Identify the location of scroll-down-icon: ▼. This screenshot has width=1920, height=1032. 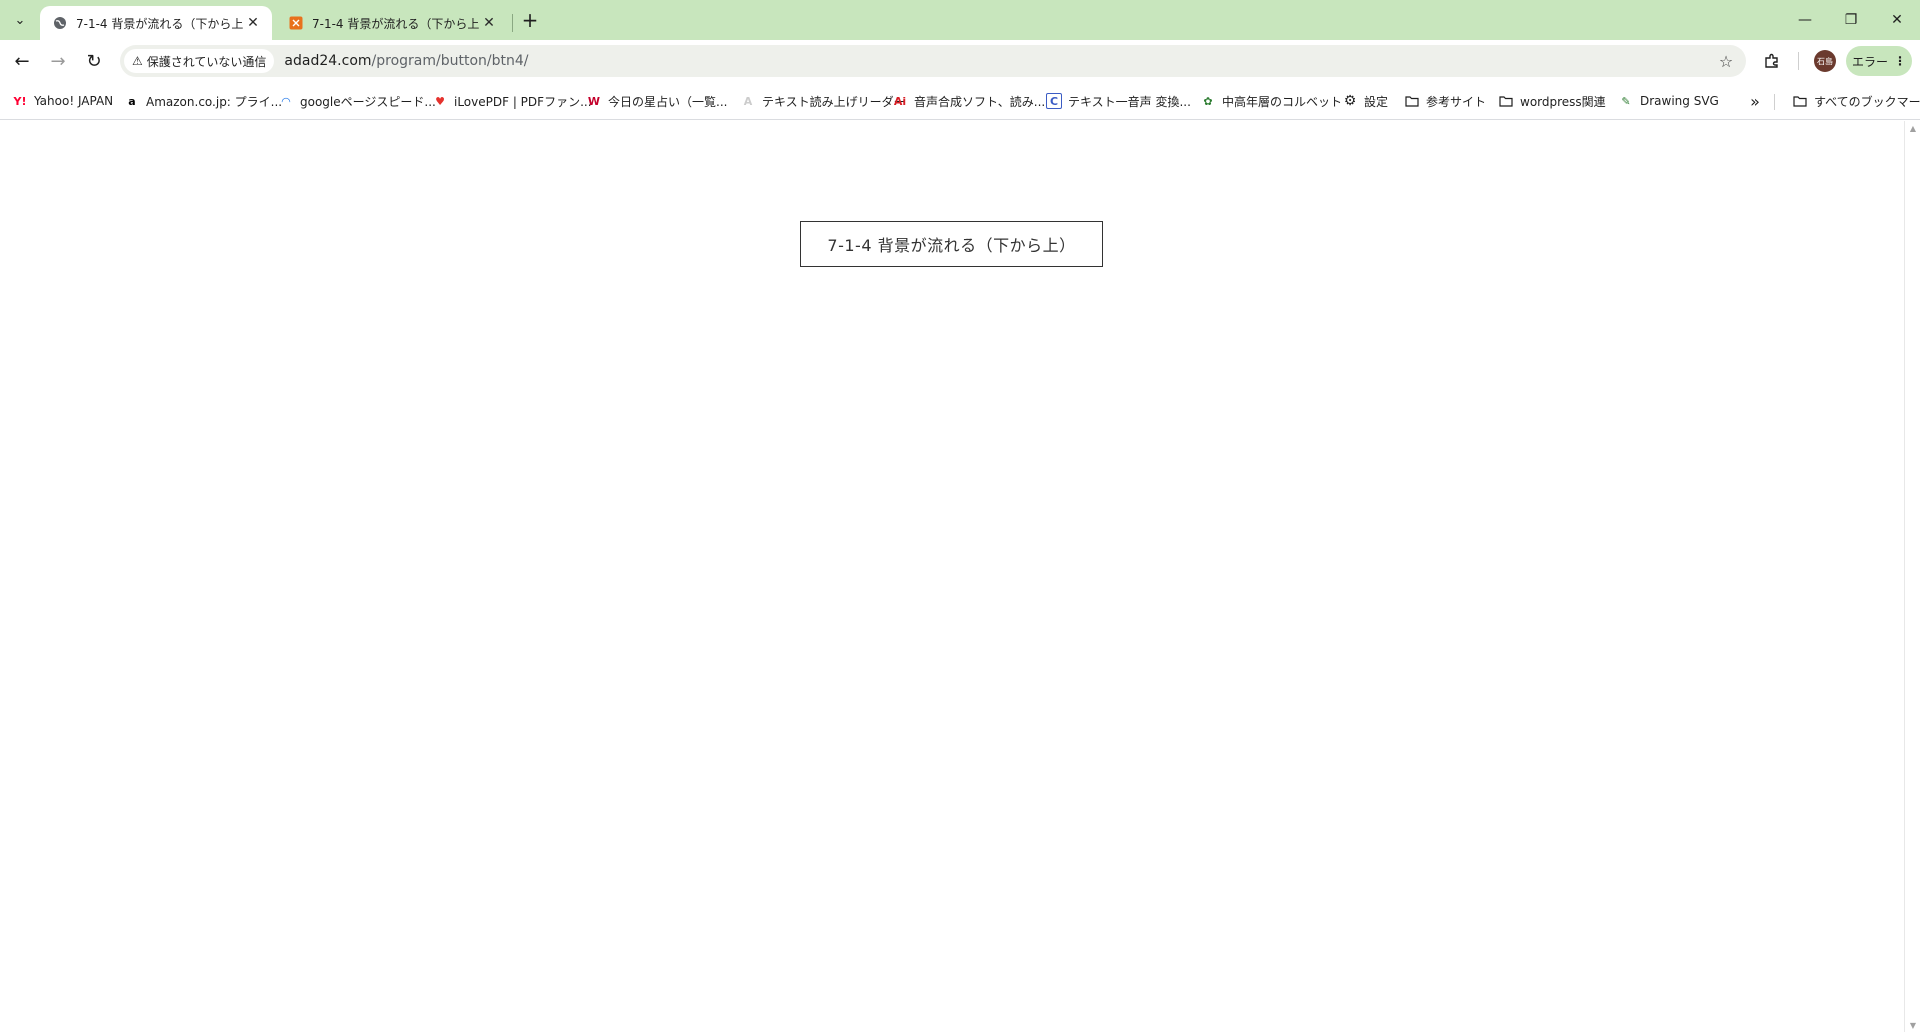
(1913, 1025).